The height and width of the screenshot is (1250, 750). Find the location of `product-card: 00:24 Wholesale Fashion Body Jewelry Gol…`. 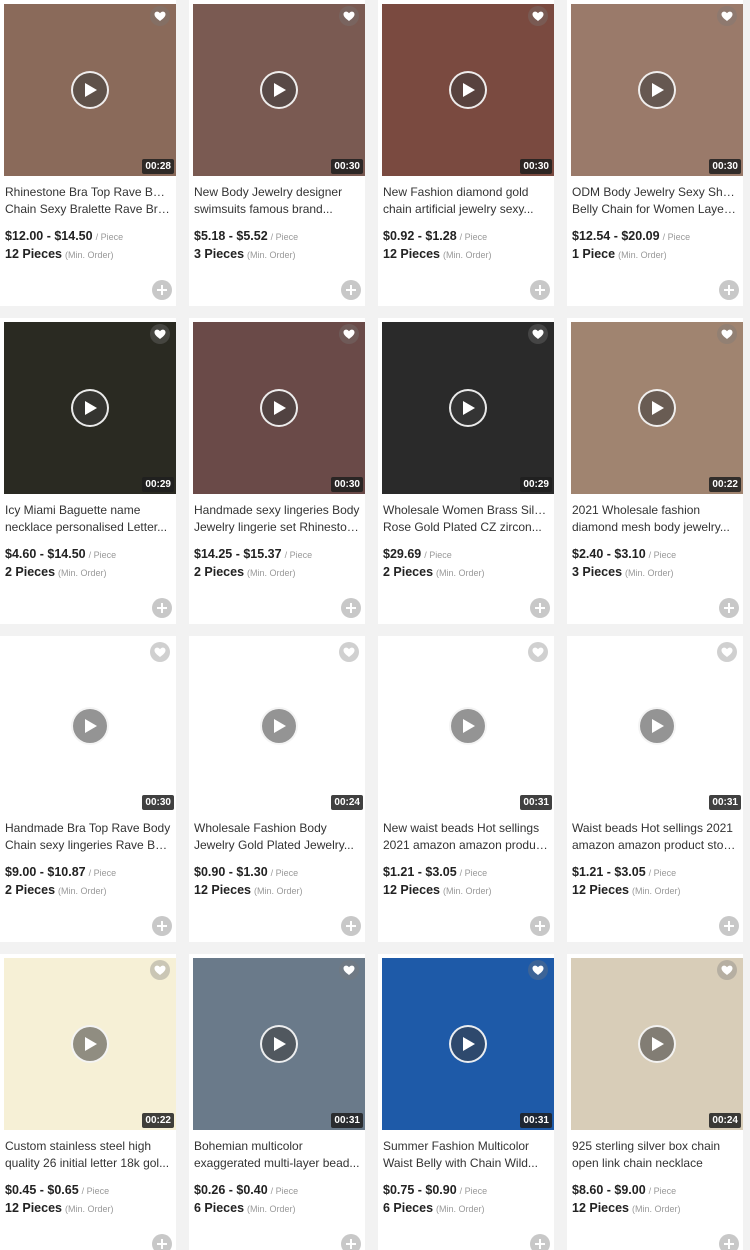

product-card: 00:24 Wholesale Fashion Body Jewelry Gol… is located at coordinates (277, 789).